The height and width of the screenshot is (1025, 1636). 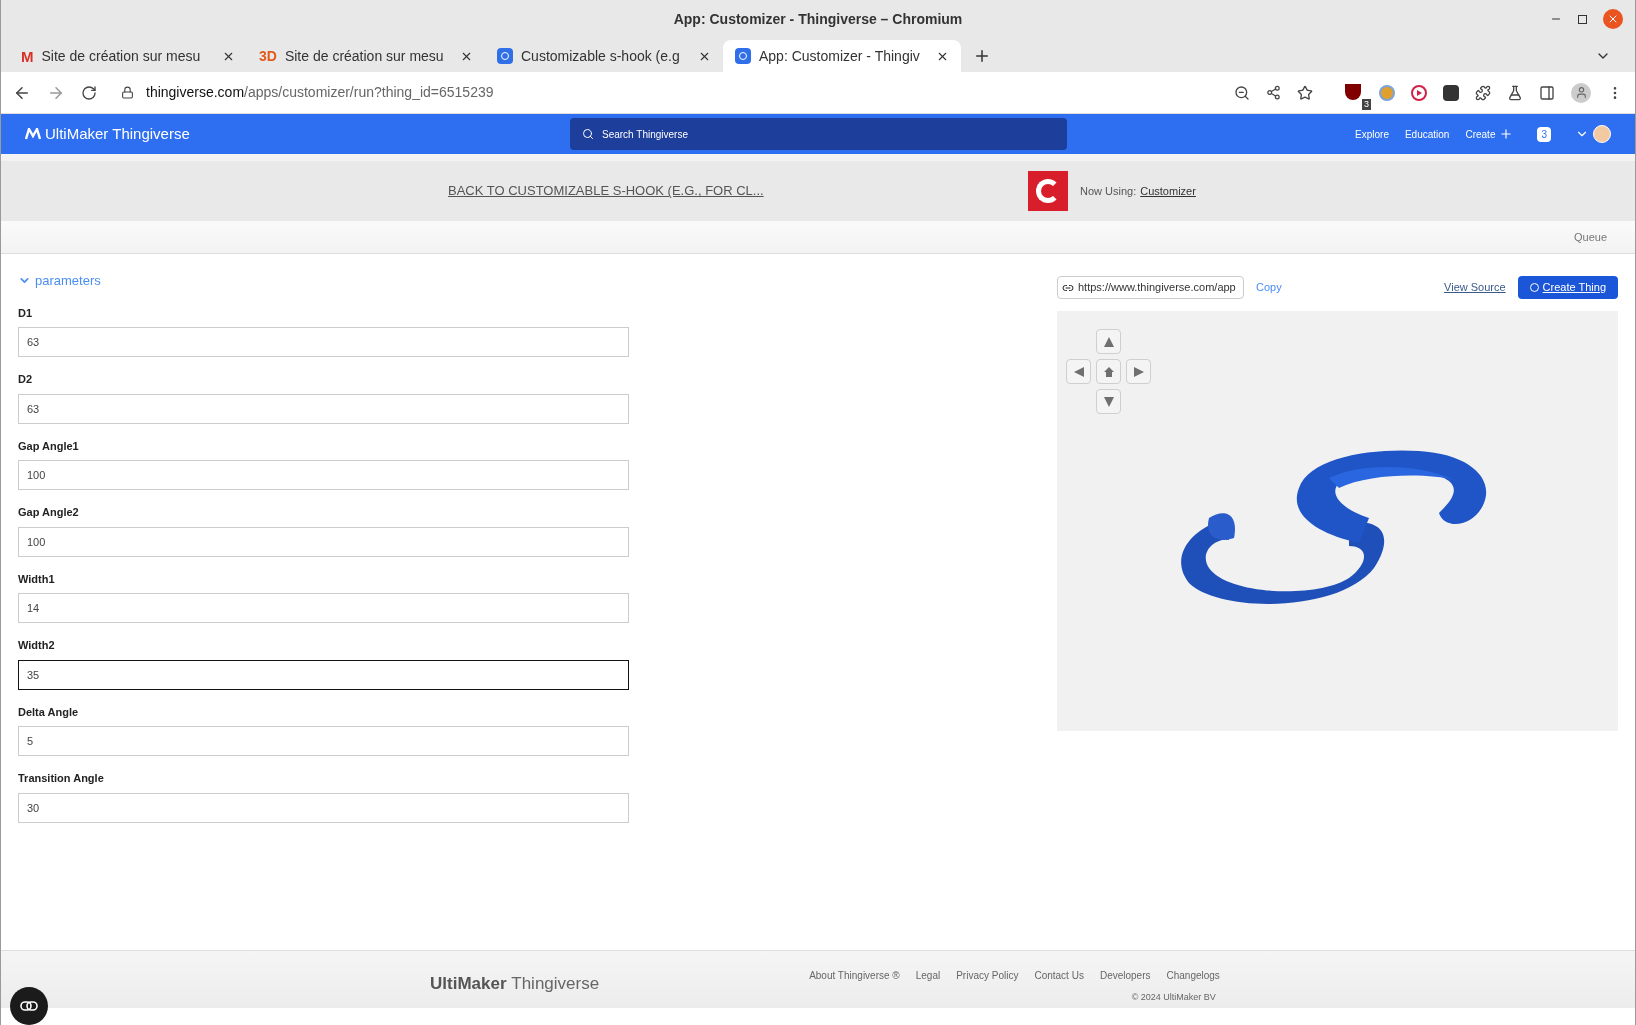 What do you see at coordinates (1427, 134) in the screenshot?
I see `nav-link: Education` at bounding box center [1427, 134].